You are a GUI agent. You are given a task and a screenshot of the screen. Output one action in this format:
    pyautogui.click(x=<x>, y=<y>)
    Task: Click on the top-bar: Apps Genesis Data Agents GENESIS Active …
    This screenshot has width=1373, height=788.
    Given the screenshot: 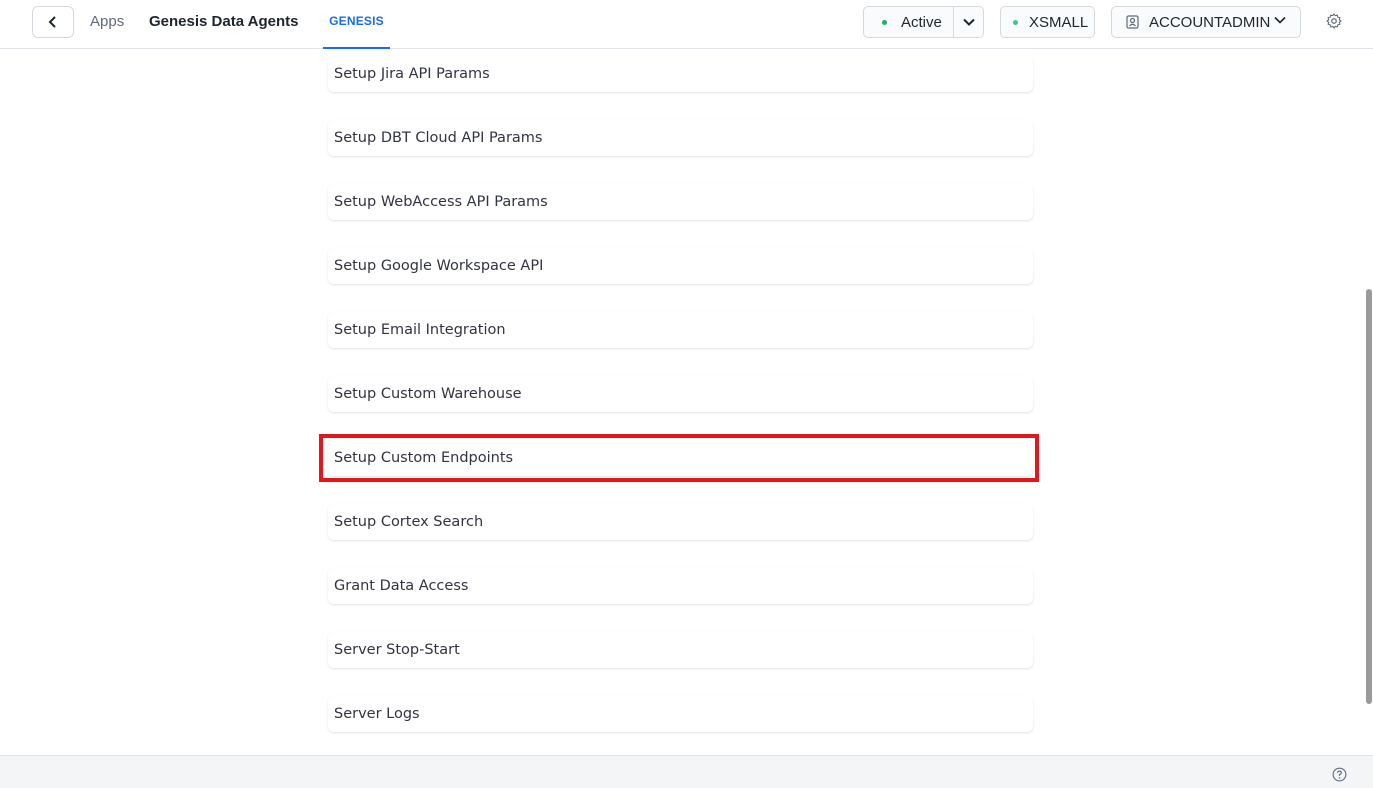 What is the action you would take?
    pyautogui.click(x=686, y=24)
    